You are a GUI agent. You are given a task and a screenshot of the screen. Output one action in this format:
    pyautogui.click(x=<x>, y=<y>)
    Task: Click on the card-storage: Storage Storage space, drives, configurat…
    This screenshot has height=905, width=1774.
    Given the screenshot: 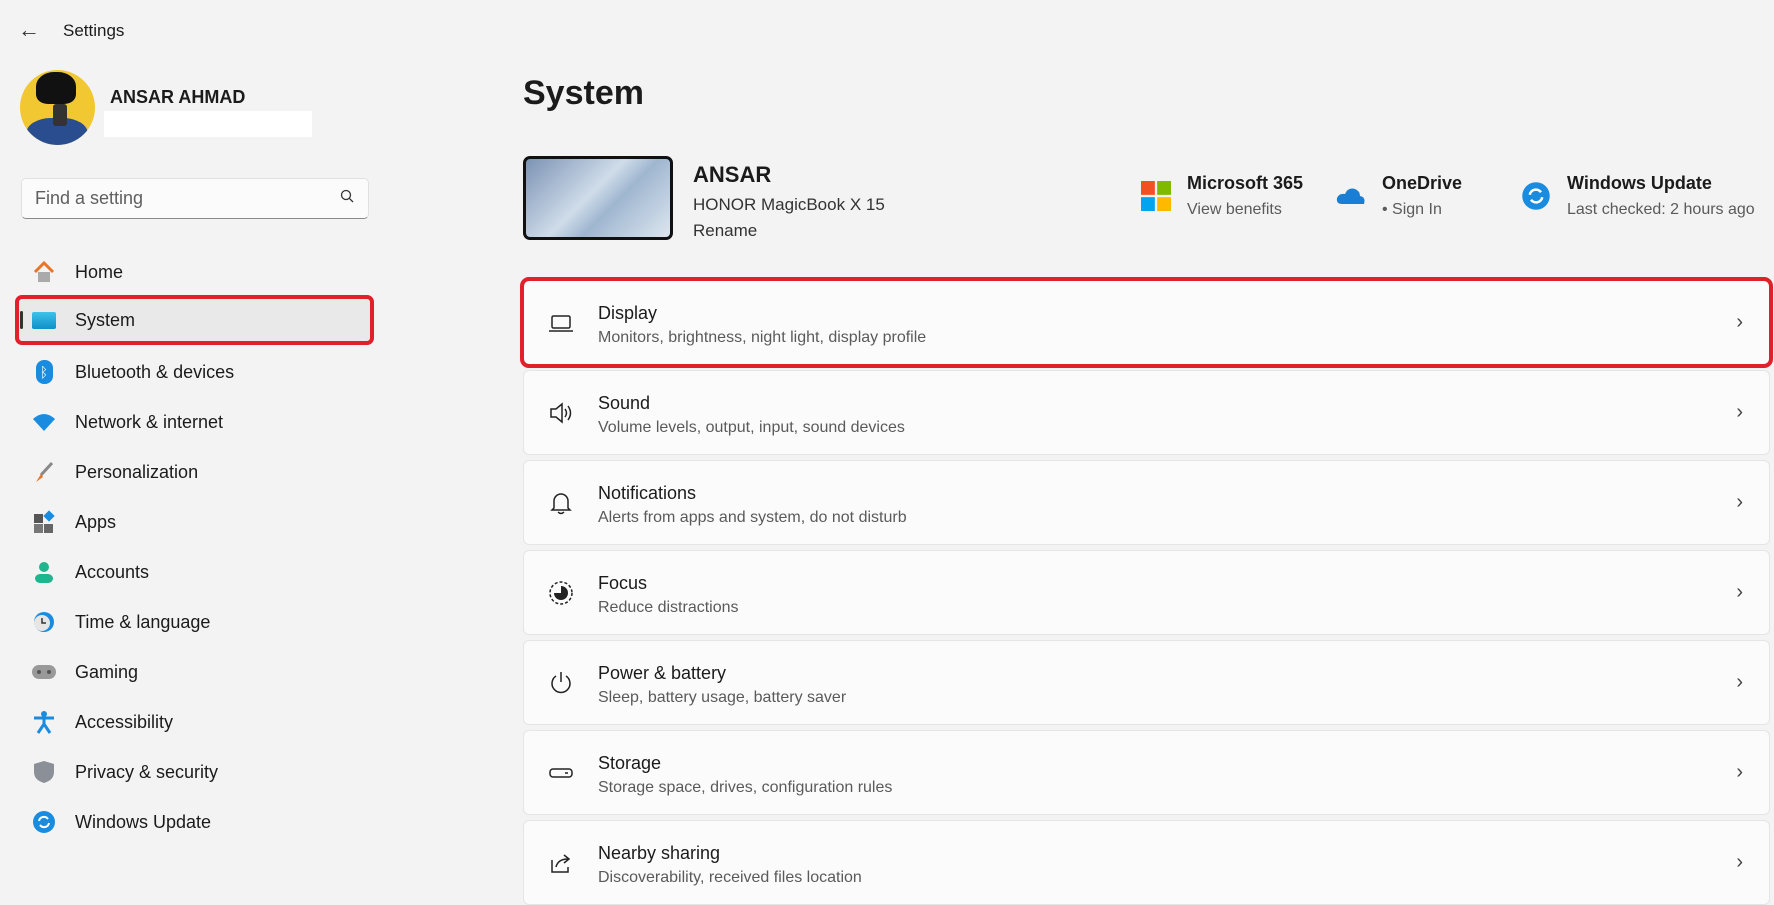 What is the action you would take?
    pyautogui.click(x=1146, y=772)
    